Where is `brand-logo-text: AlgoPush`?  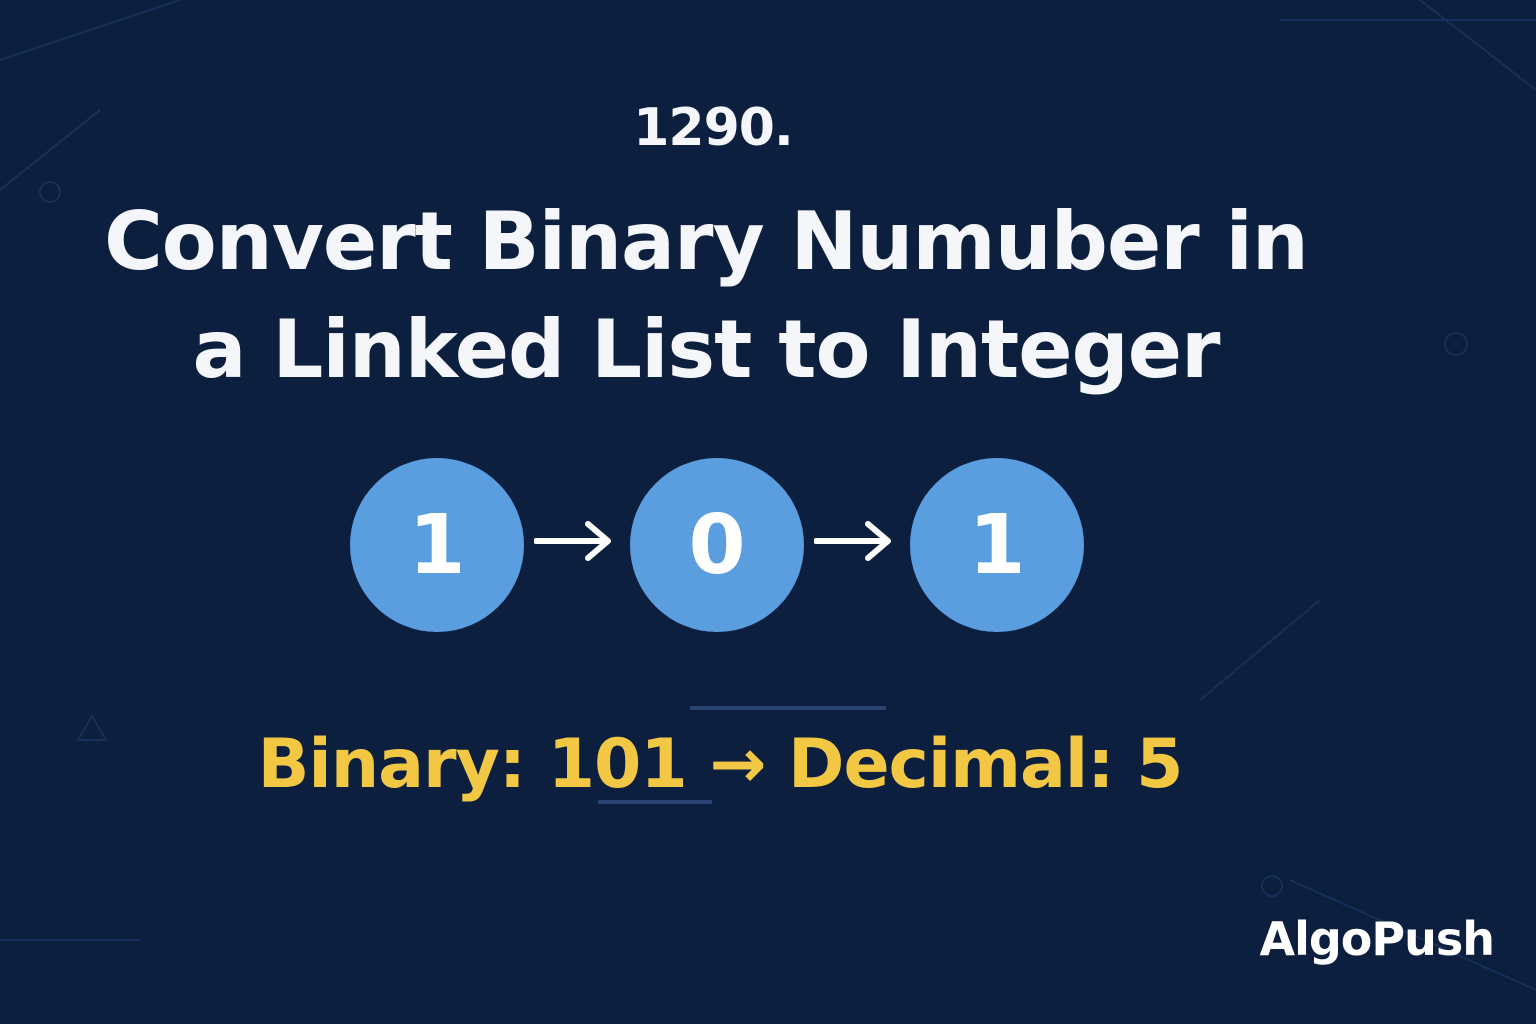
brand-logo-text: AlgoPush is located at coordinates (1377, 939).